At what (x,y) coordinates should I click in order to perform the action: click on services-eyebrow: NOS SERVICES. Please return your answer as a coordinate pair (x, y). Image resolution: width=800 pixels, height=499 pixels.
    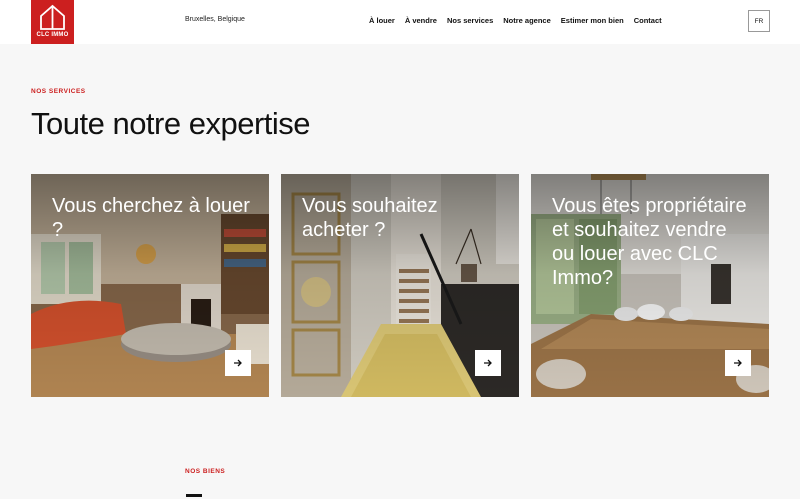
    Looking at the image, I should click on (58, 91).